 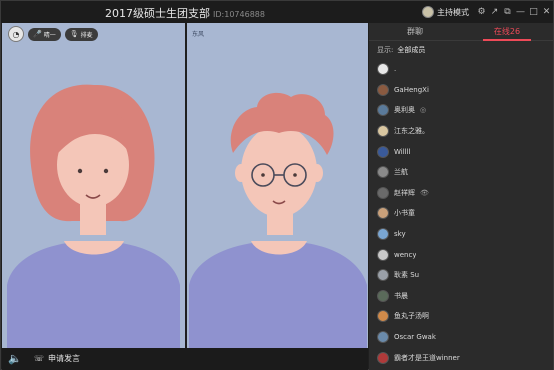 What do you see at coordinates (461, 337) in the screenshot?
I see `member-item: Oscar Gwak` at bounding box center [461, 337].